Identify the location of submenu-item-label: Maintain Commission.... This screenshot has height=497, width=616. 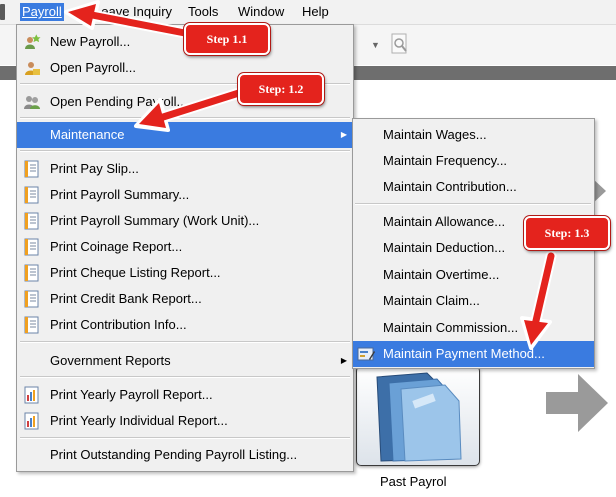
(451, 327).